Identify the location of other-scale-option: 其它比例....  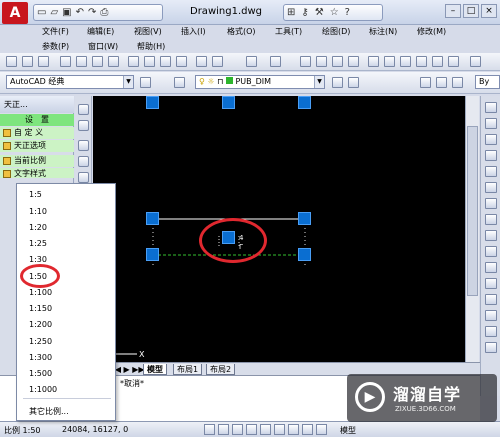
(49, 411).